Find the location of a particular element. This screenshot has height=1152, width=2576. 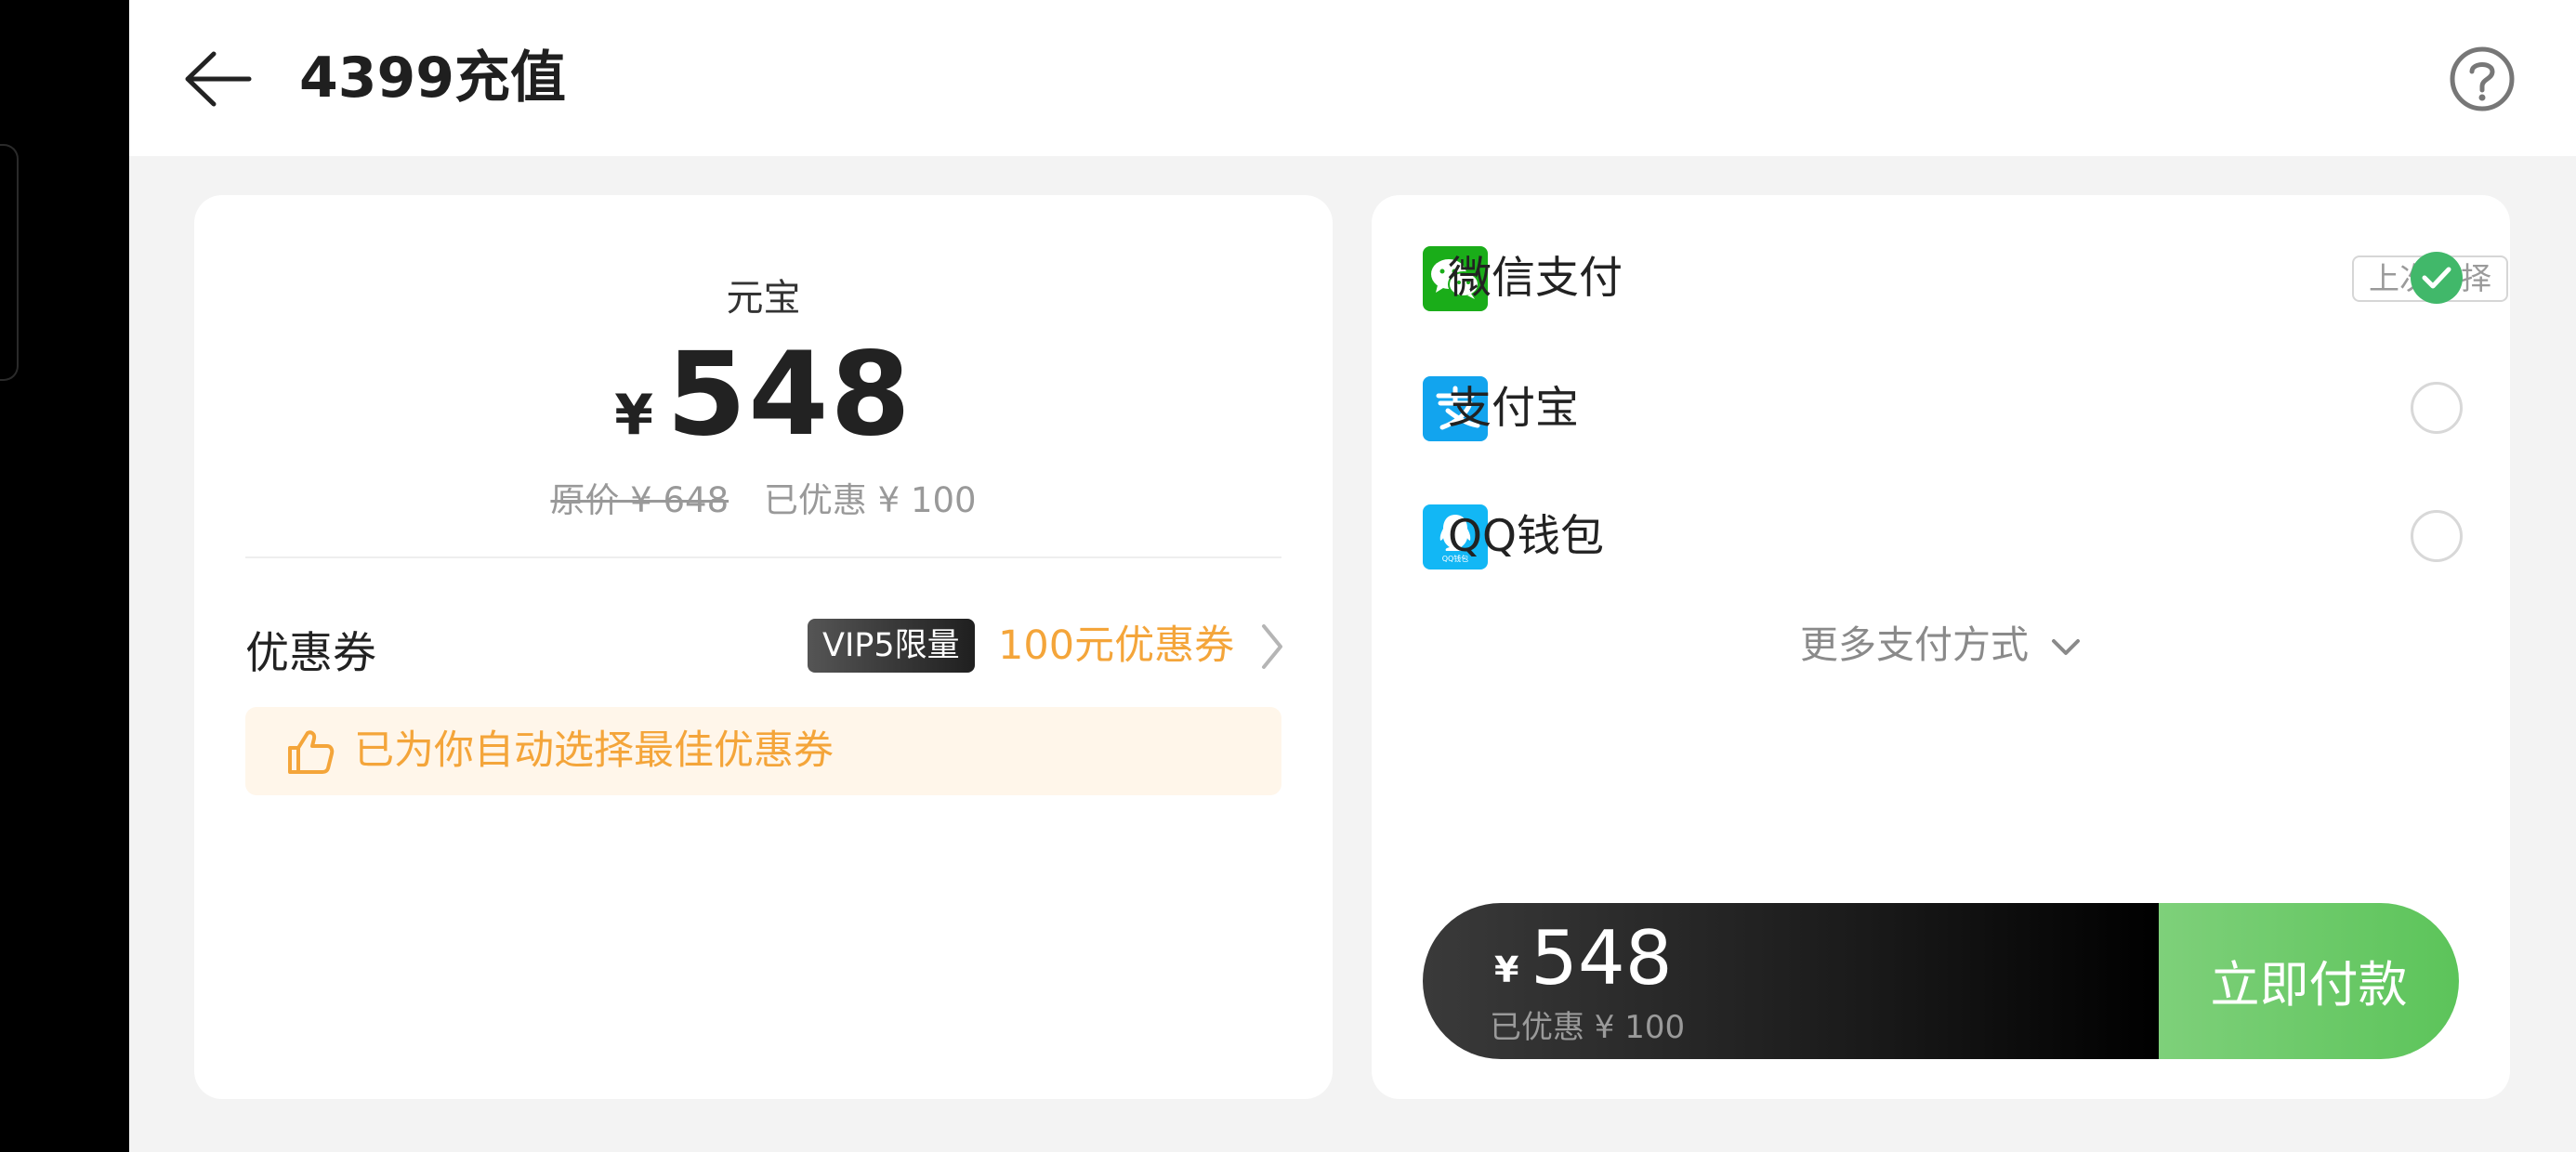

vip-limited-badge: VIP5限量 is located at coordinates (891, 646).